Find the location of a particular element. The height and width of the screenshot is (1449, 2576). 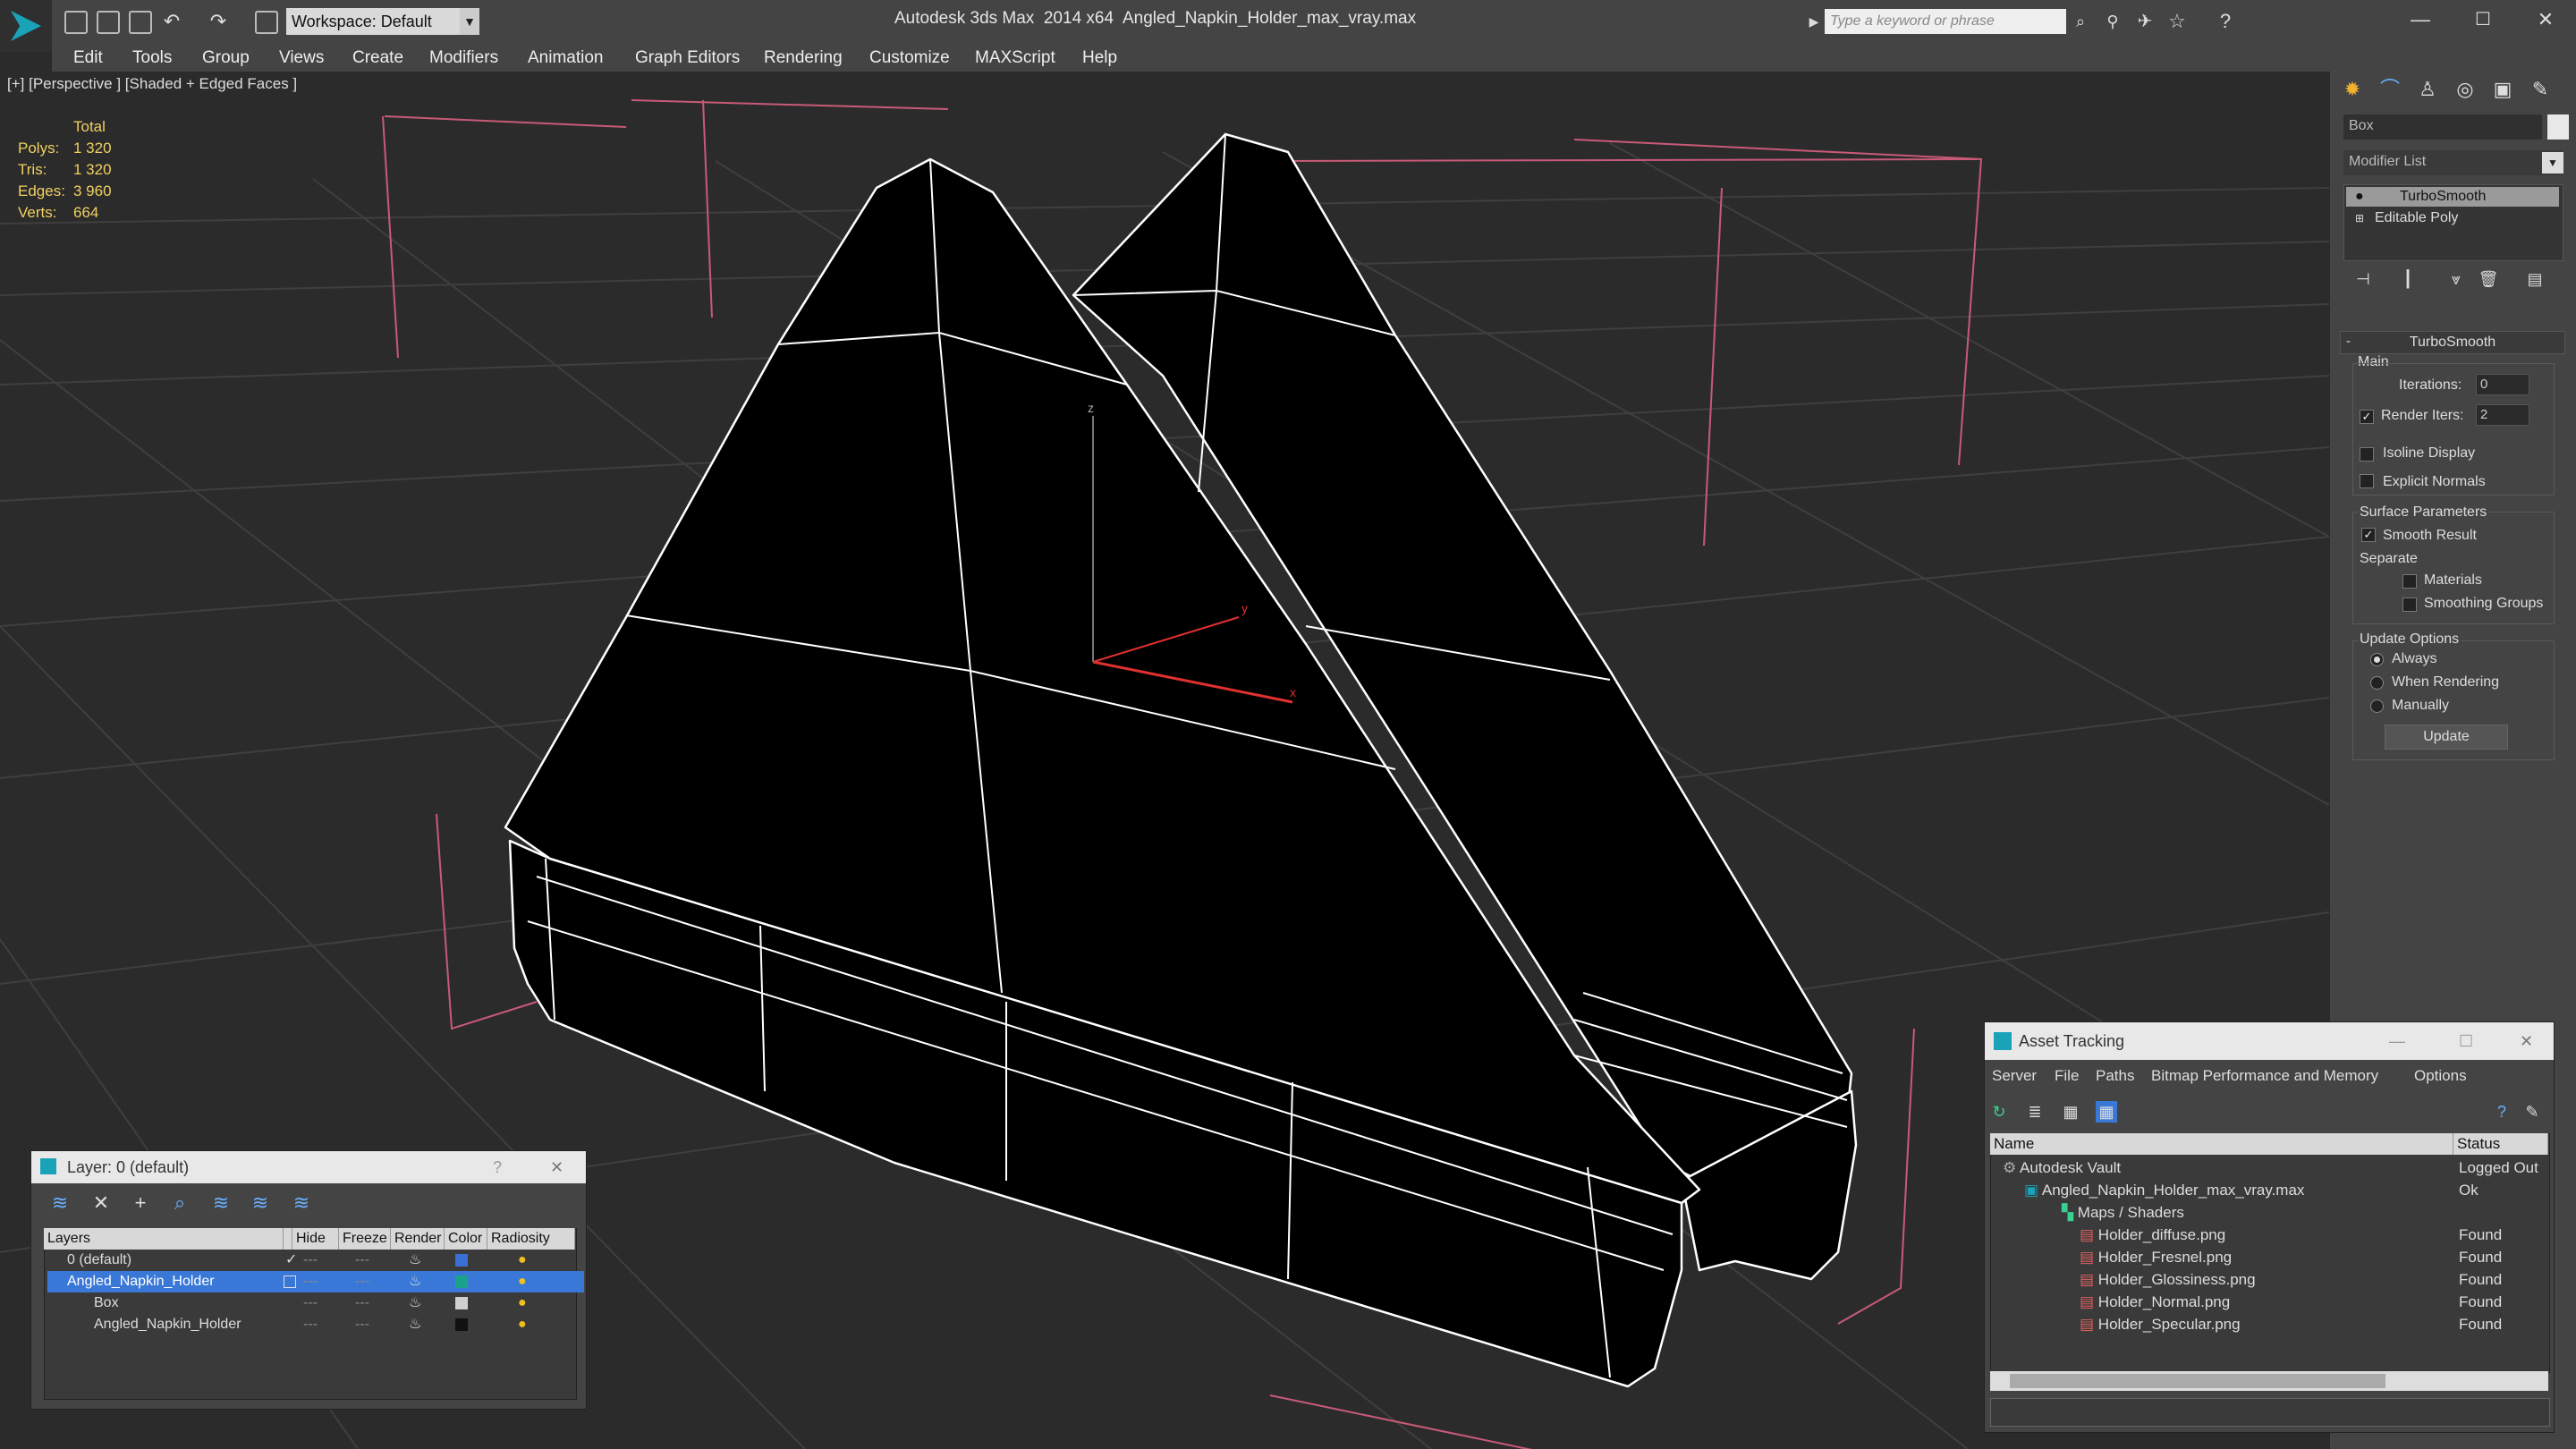

table-view-icon: ▦ is located at coordinates (2070, 1112).